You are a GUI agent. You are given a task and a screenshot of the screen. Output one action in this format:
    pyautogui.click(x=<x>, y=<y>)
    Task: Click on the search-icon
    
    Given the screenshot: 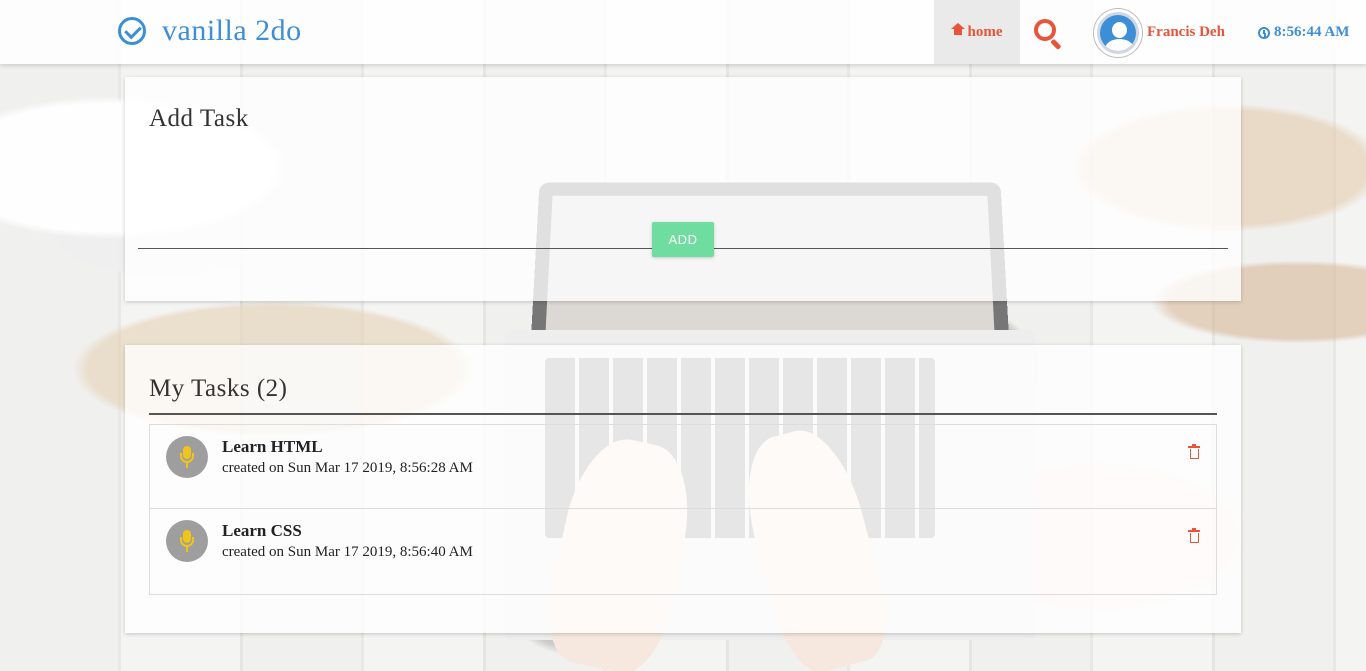 What is the action you would take?
    pyautogui.click(x=1045, y=30)
    